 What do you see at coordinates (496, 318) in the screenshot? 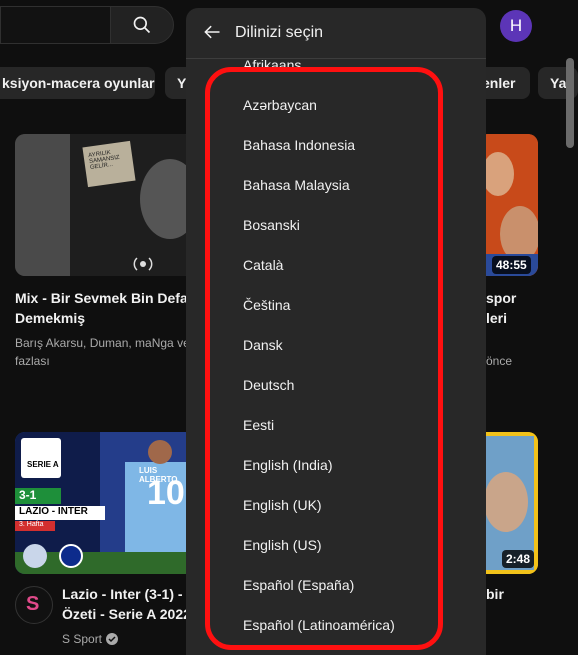
I see `video-title: leri` at bounding box center [496, 318].